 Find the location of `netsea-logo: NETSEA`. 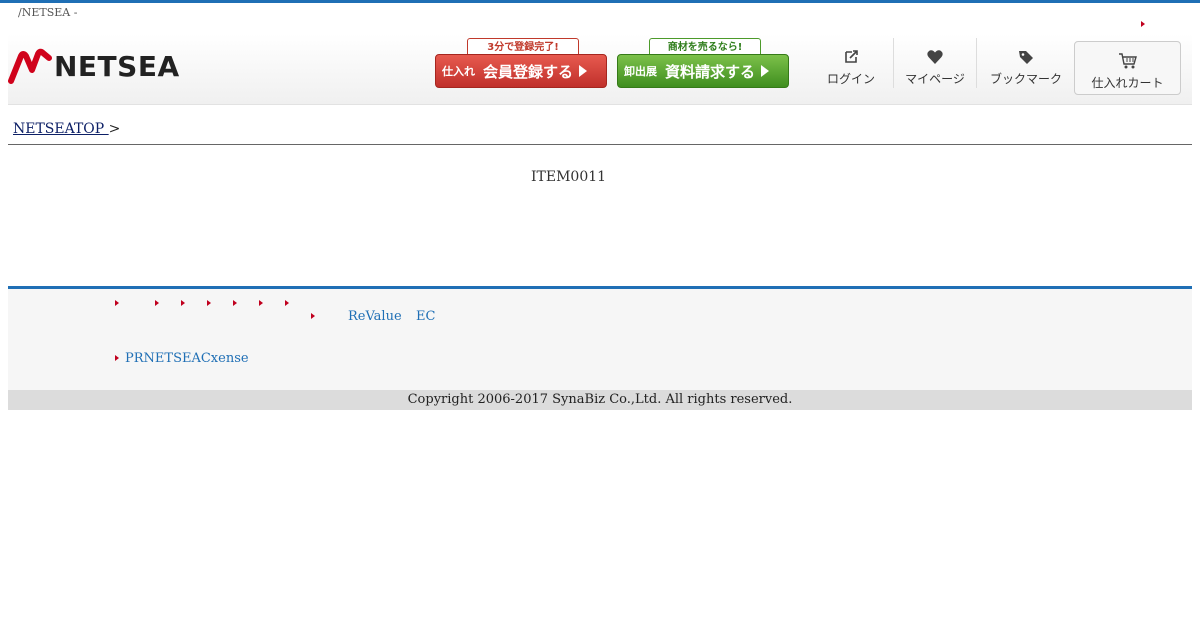

netsea-logo: NETSEA is located at coordinates (94, 66).